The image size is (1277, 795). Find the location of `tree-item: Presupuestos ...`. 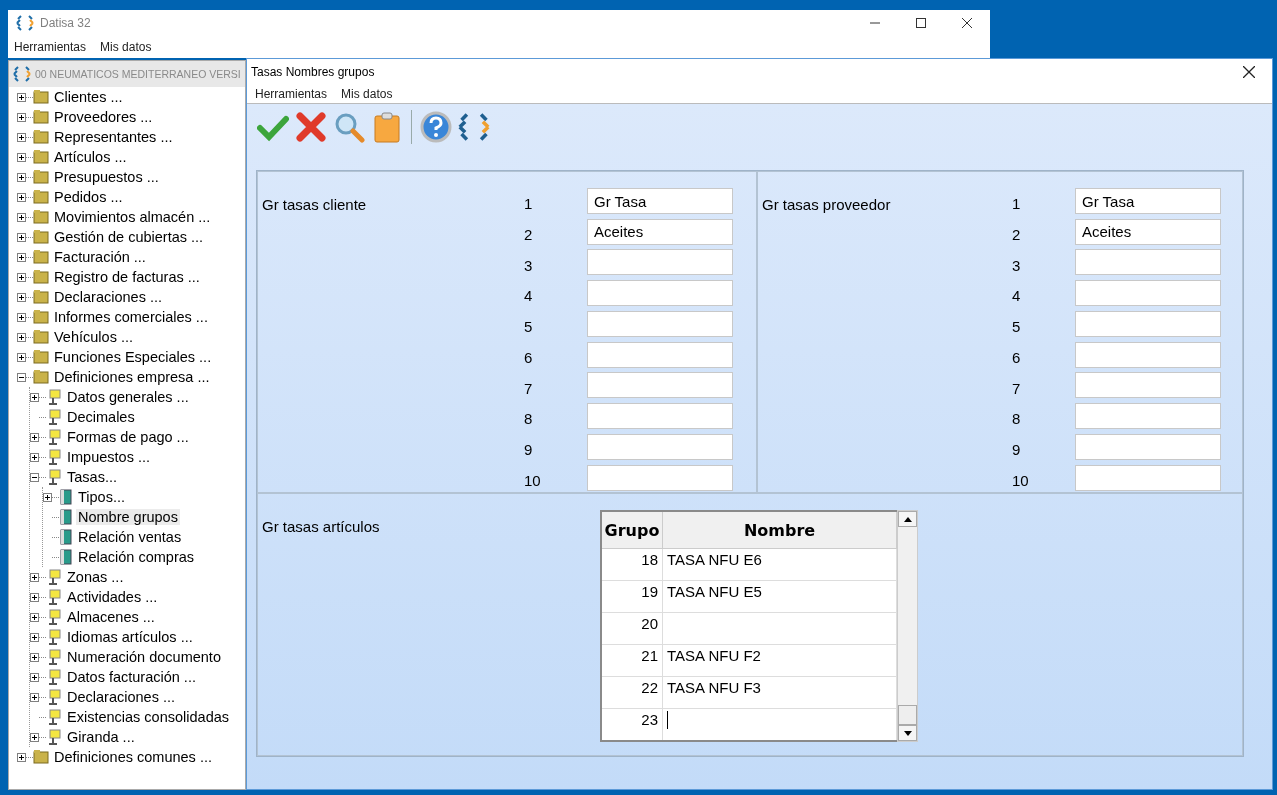

tree-item: Presupuestos ... is located at coordinates (106, 177).